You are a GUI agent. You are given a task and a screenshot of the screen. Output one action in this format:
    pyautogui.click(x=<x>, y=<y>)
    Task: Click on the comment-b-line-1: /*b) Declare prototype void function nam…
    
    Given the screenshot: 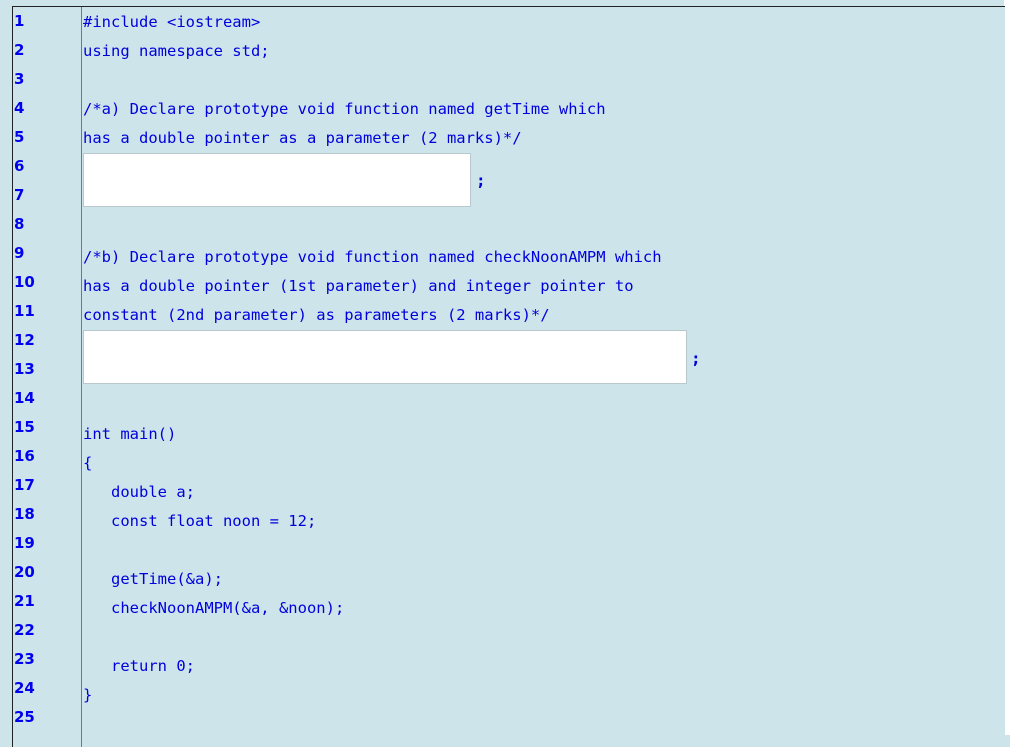 What is the action you would take?
    pyautogui.click(x=372, y=257)
    